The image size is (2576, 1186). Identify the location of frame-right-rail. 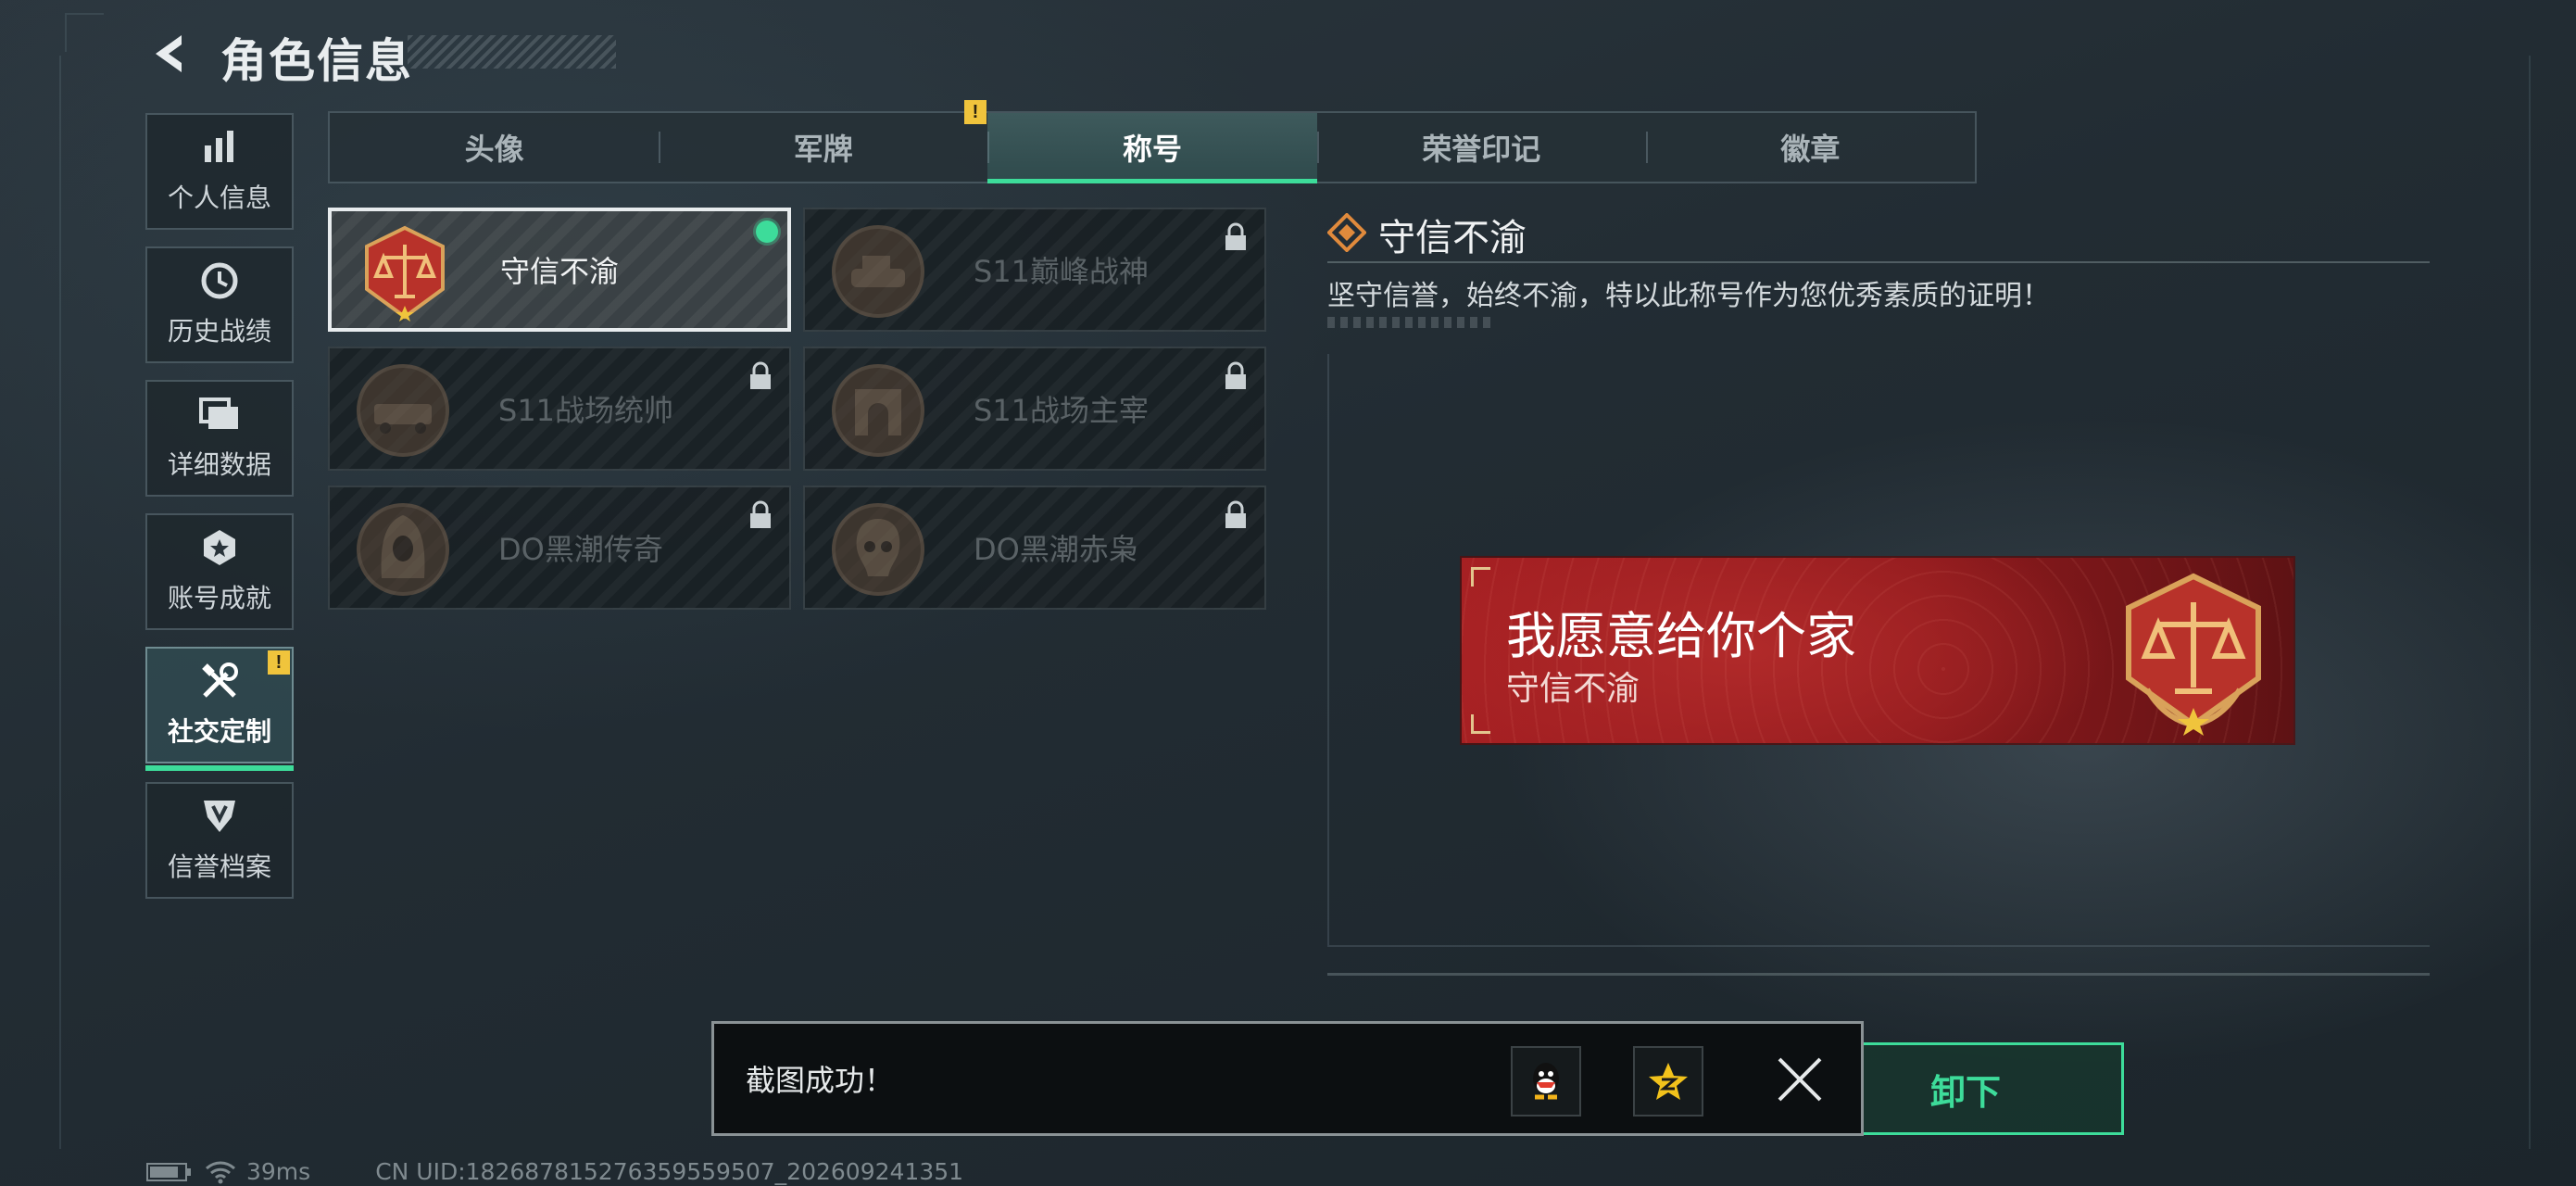
(2530, 602).